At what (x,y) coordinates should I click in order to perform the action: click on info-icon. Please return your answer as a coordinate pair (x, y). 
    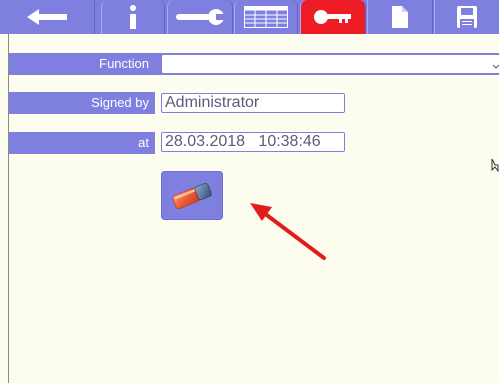
    Looking at the image, I should click on (133, 17).